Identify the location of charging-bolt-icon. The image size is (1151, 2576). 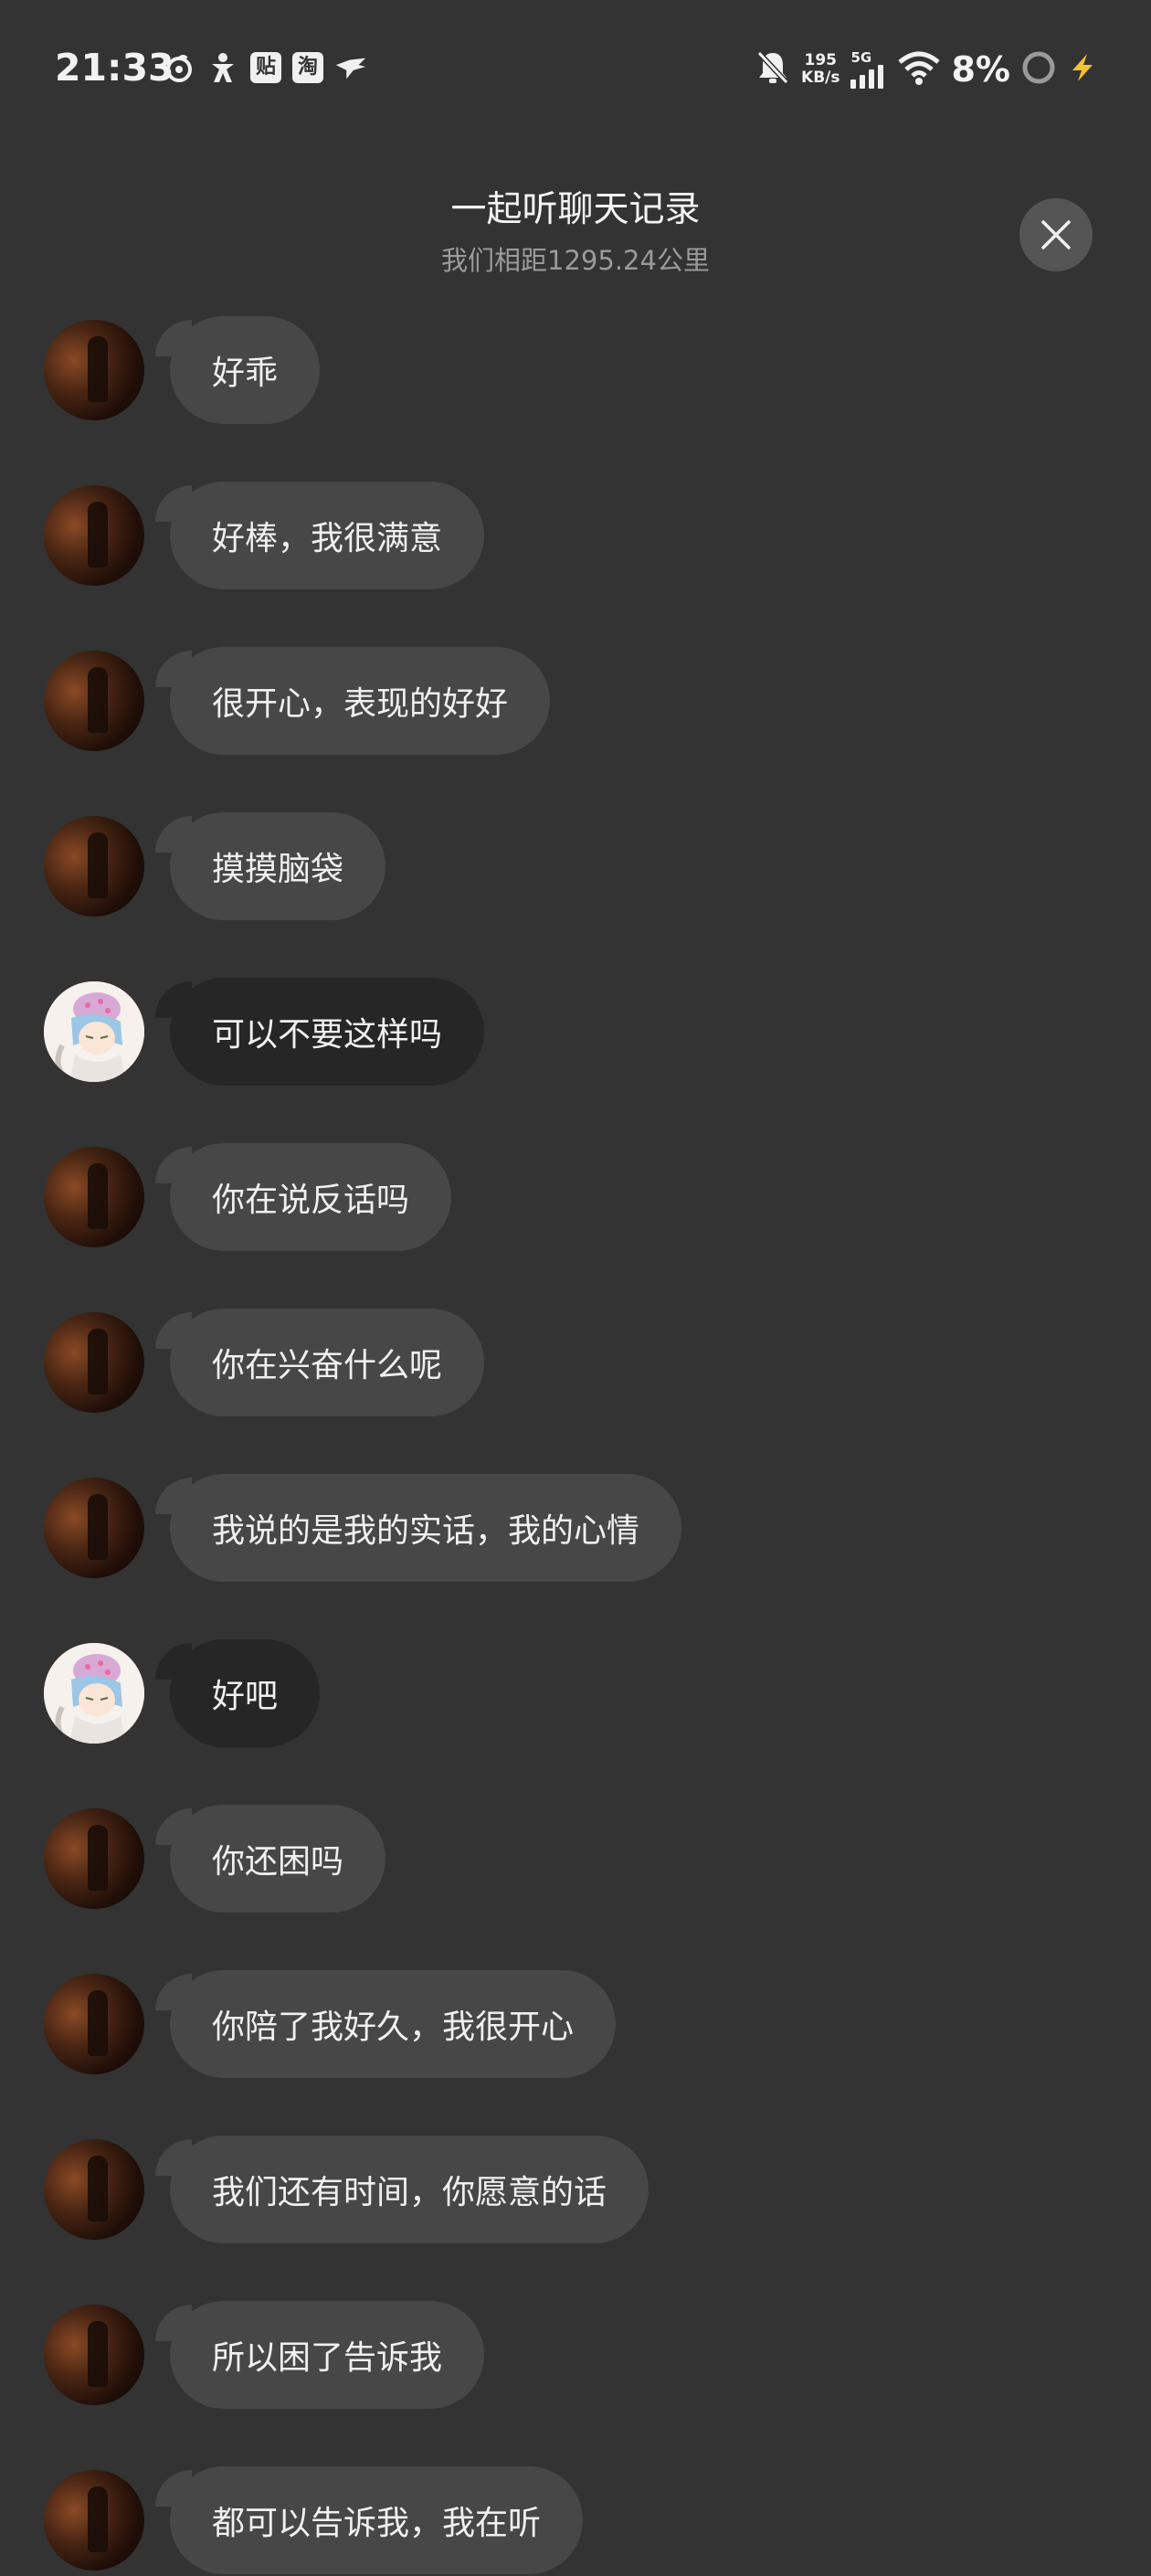
(1082, 69).